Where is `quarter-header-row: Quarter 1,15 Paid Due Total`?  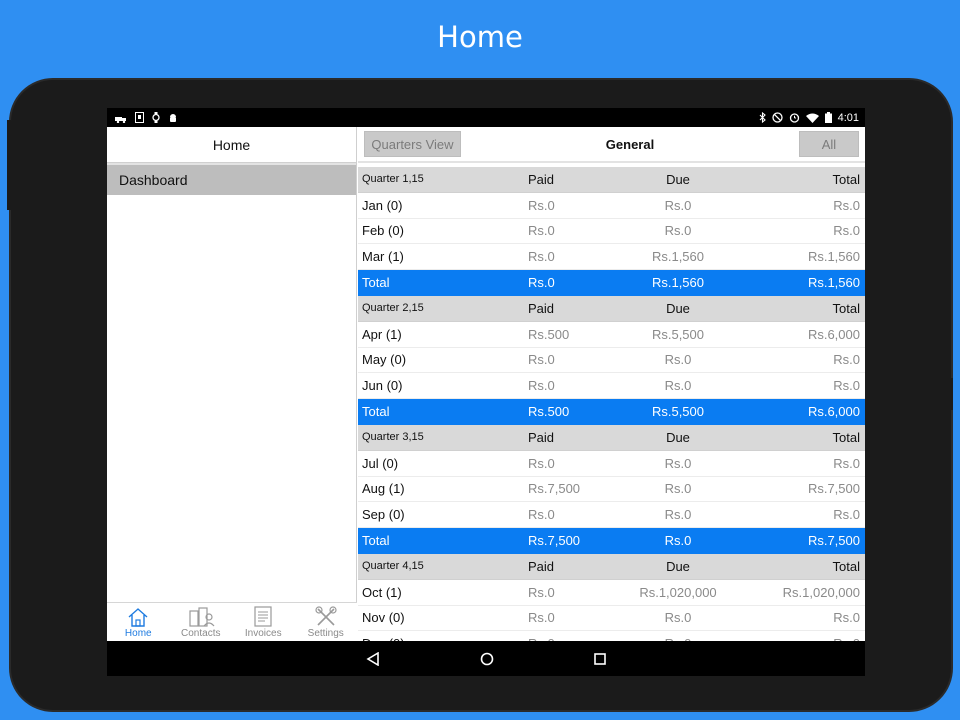
quarter-header-row: Quarter 1,15 Paid Due Total is located at coordinates (611, 180).